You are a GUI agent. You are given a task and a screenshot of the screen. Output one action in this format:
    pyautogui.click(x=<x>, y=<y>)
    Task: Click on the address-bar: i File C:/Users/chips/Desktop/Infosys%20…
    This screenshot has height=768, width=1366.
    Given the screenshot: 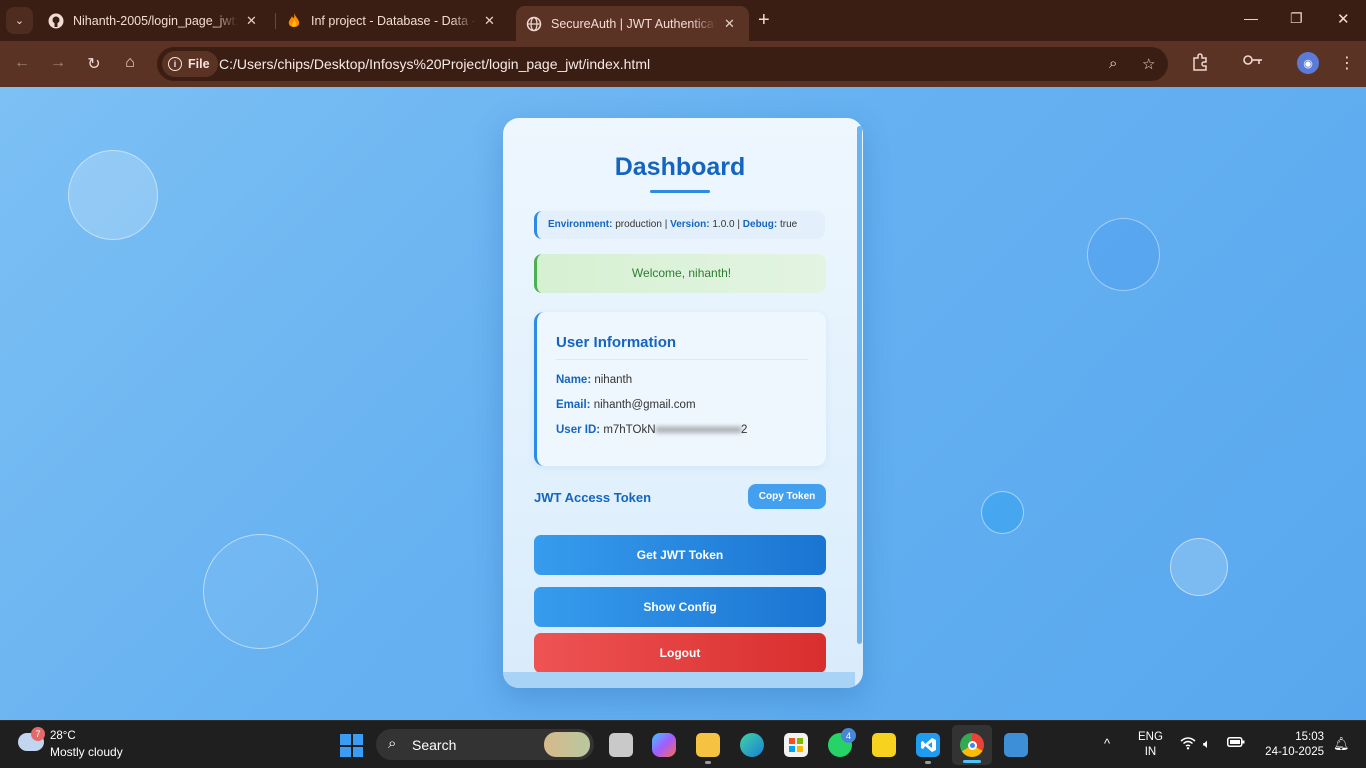 What is the action you would take?
    pyautogui.click(x=662, y=64)
    